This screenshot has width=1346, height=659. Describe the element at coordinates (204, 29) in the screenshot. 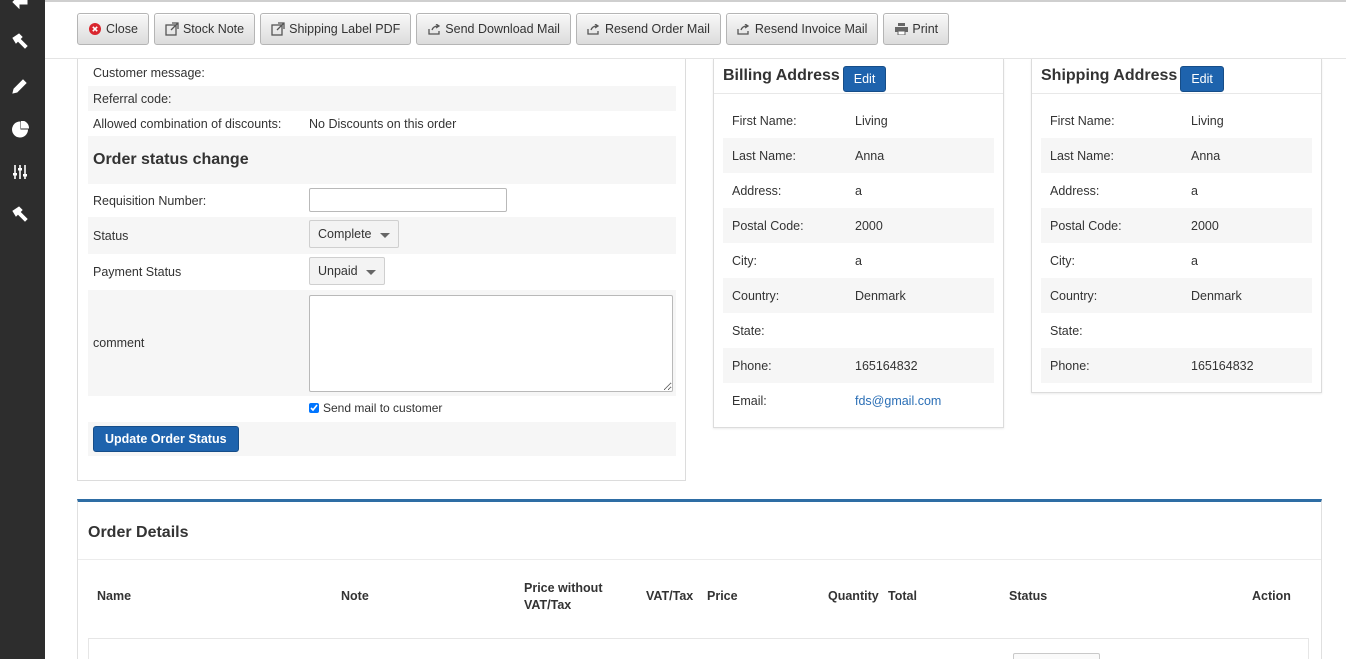

I see `stock-note-button: Stock Note` at that location.